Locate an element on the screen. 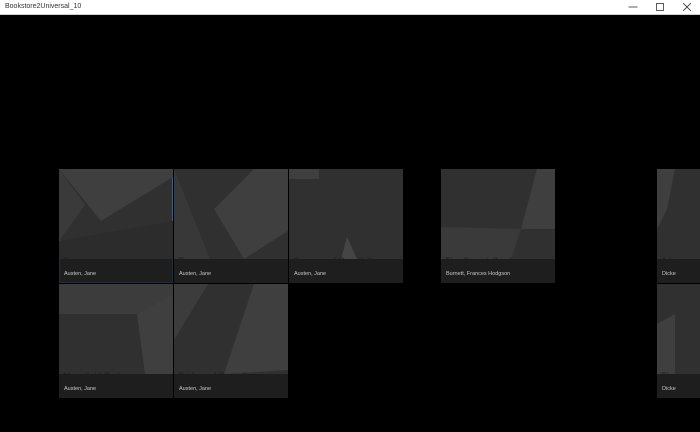  book-title: The is located at coordinates (669, 376).